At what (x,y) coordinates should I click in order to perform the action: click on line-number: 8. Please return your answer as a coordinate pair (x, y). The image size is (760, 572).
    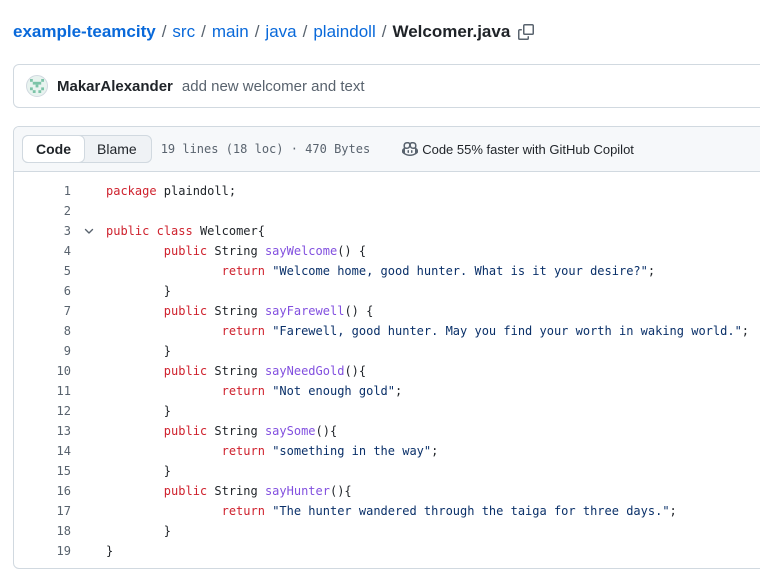
    Looking at the image, I should click on (42, 331).